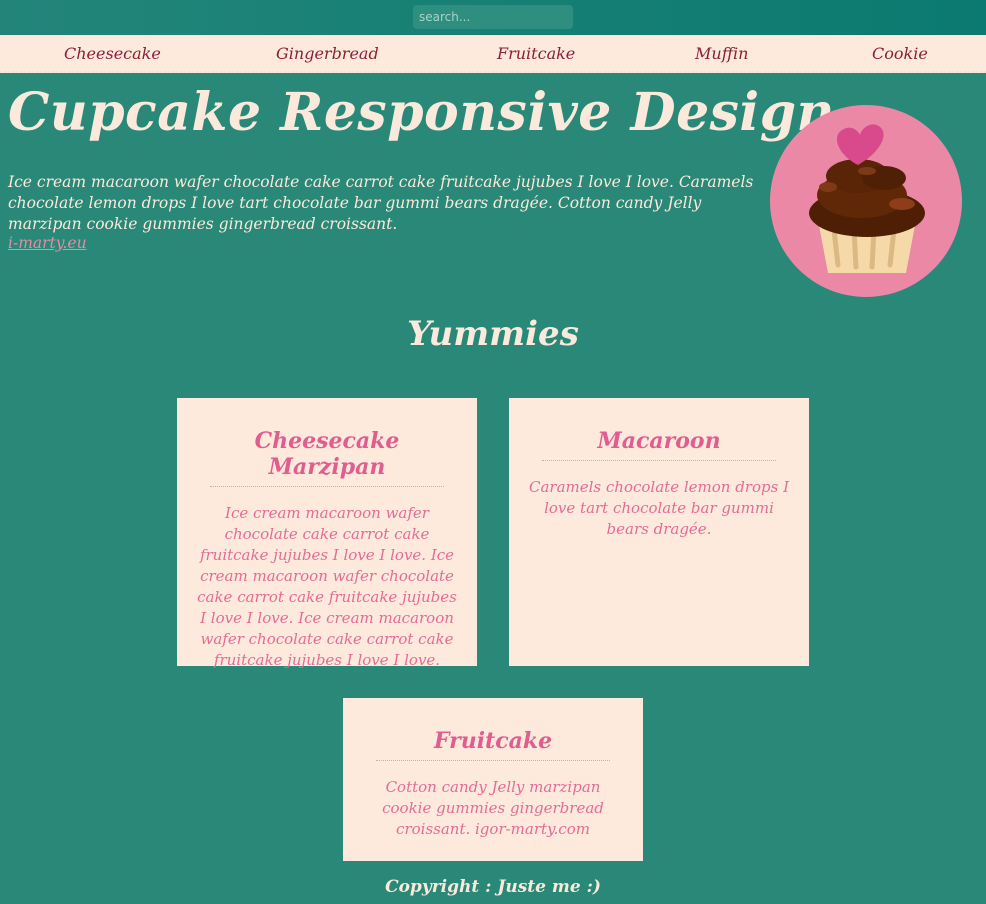 Image resolution: width=986 pixels, height=904 pixels. What do you see at coordinates (866, 201) in the screenshot?
I see `cupcake-icon` at bounding box center [866, 201].